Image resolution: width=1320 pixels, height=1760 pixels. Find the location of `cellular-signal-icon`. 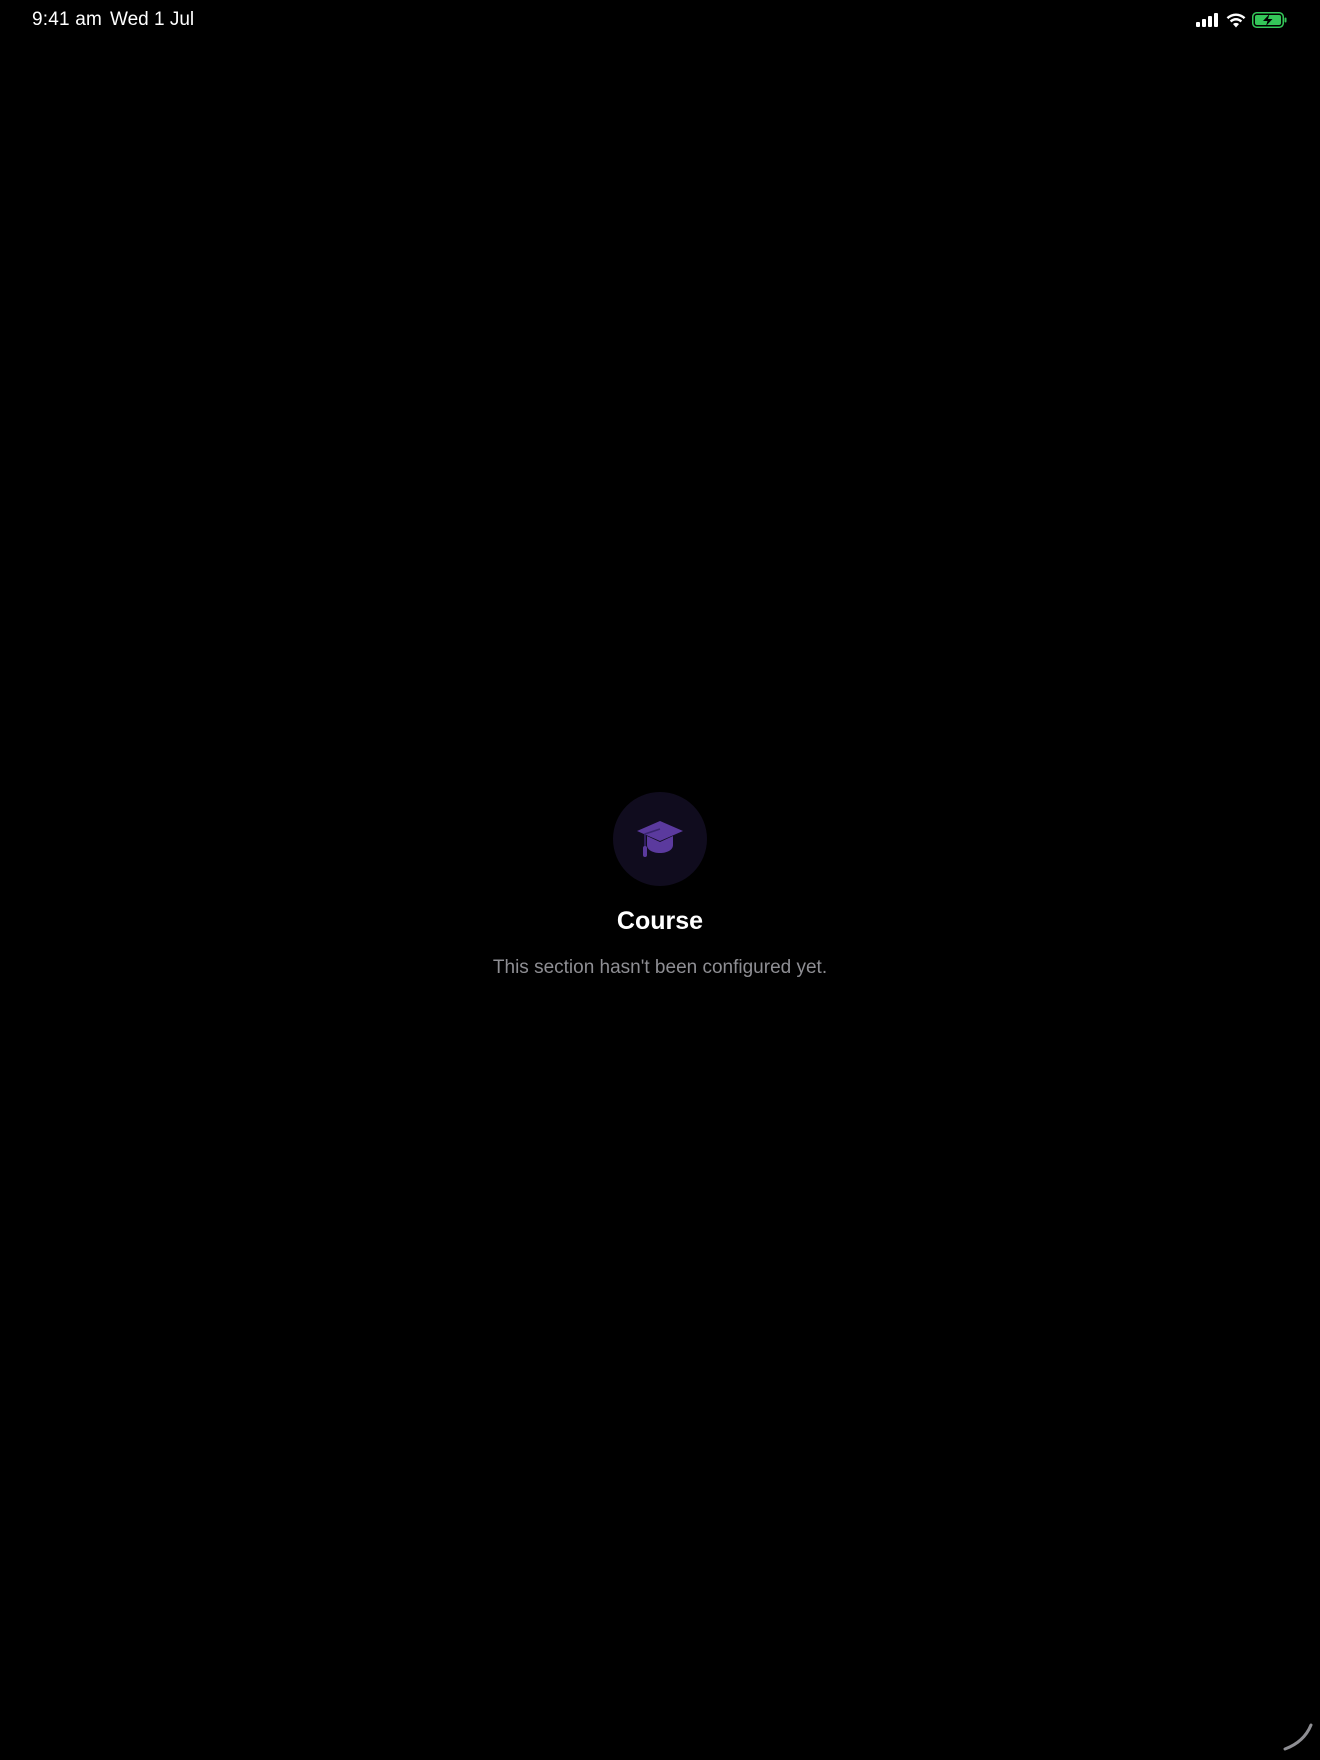

cellular-signal-icon is located at coordinates (1207, 20).